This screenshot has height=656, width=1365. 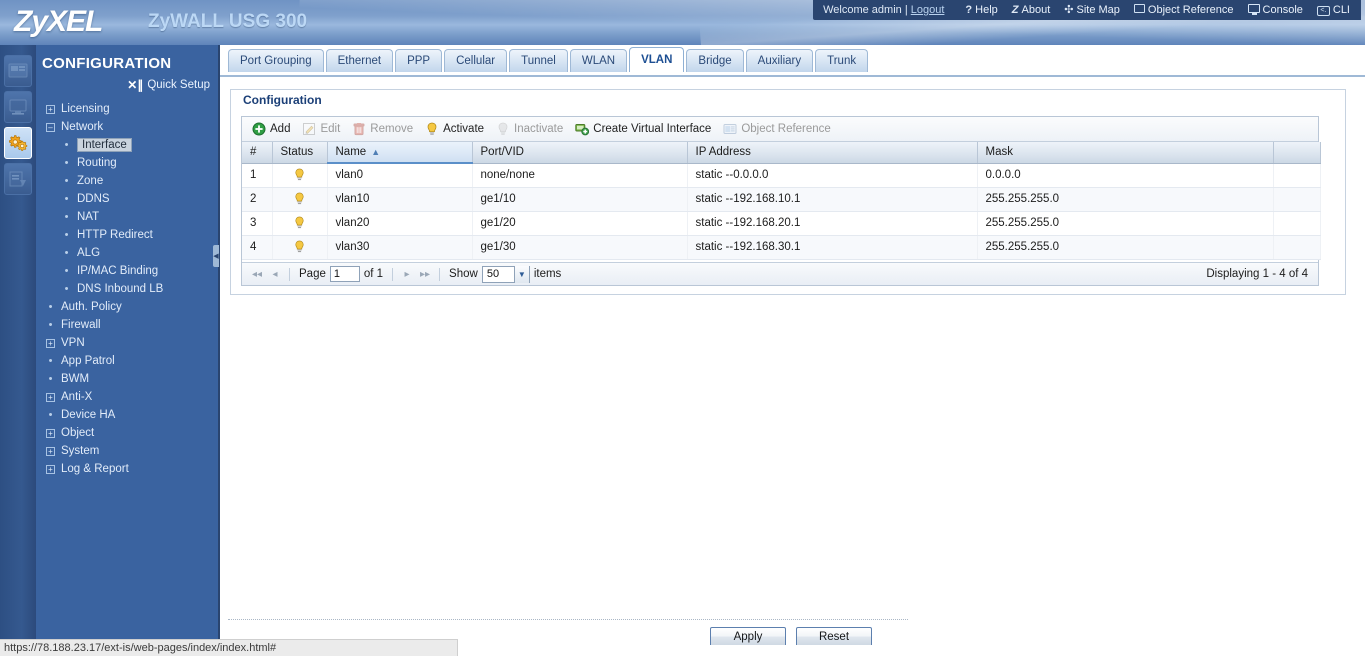 I want to click on sidebar-item-licensing: + Licensing, so click(x=128, y=109).